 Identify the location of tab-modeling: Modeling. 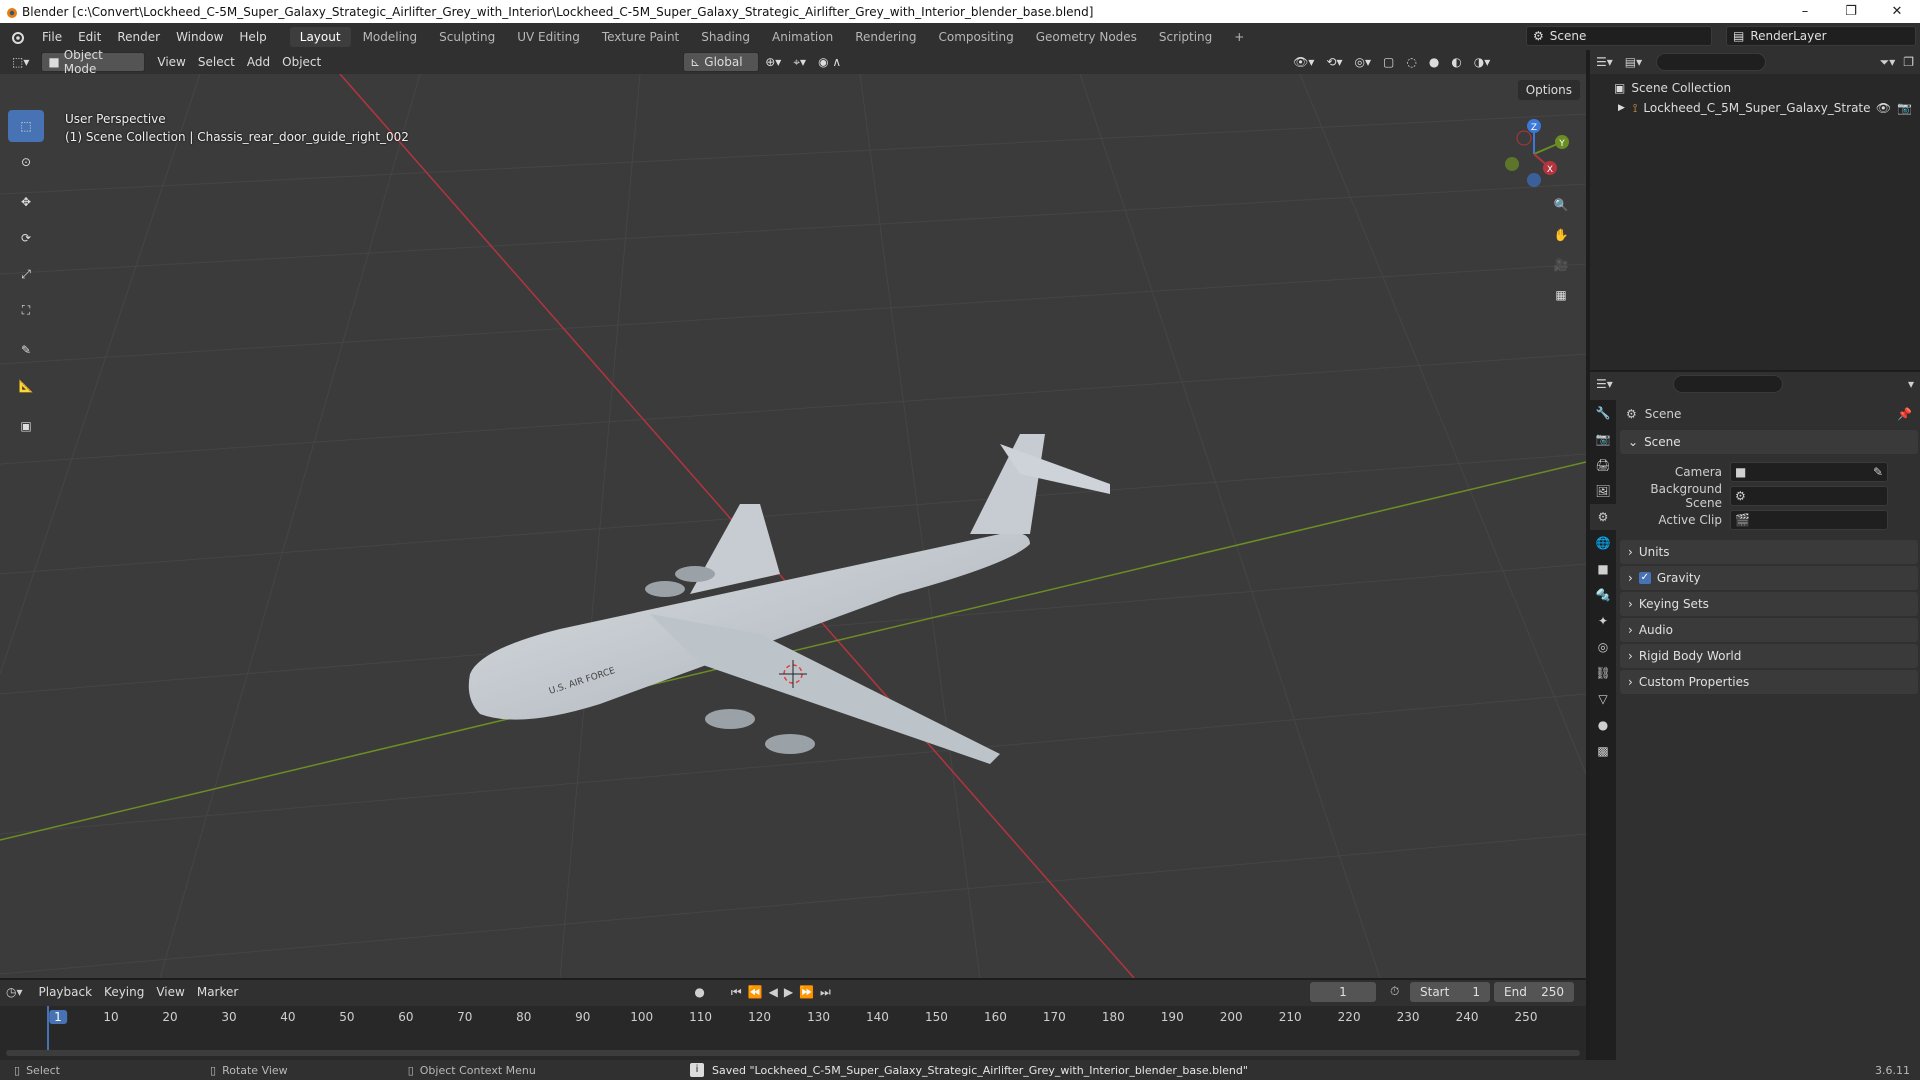
(390, 37).